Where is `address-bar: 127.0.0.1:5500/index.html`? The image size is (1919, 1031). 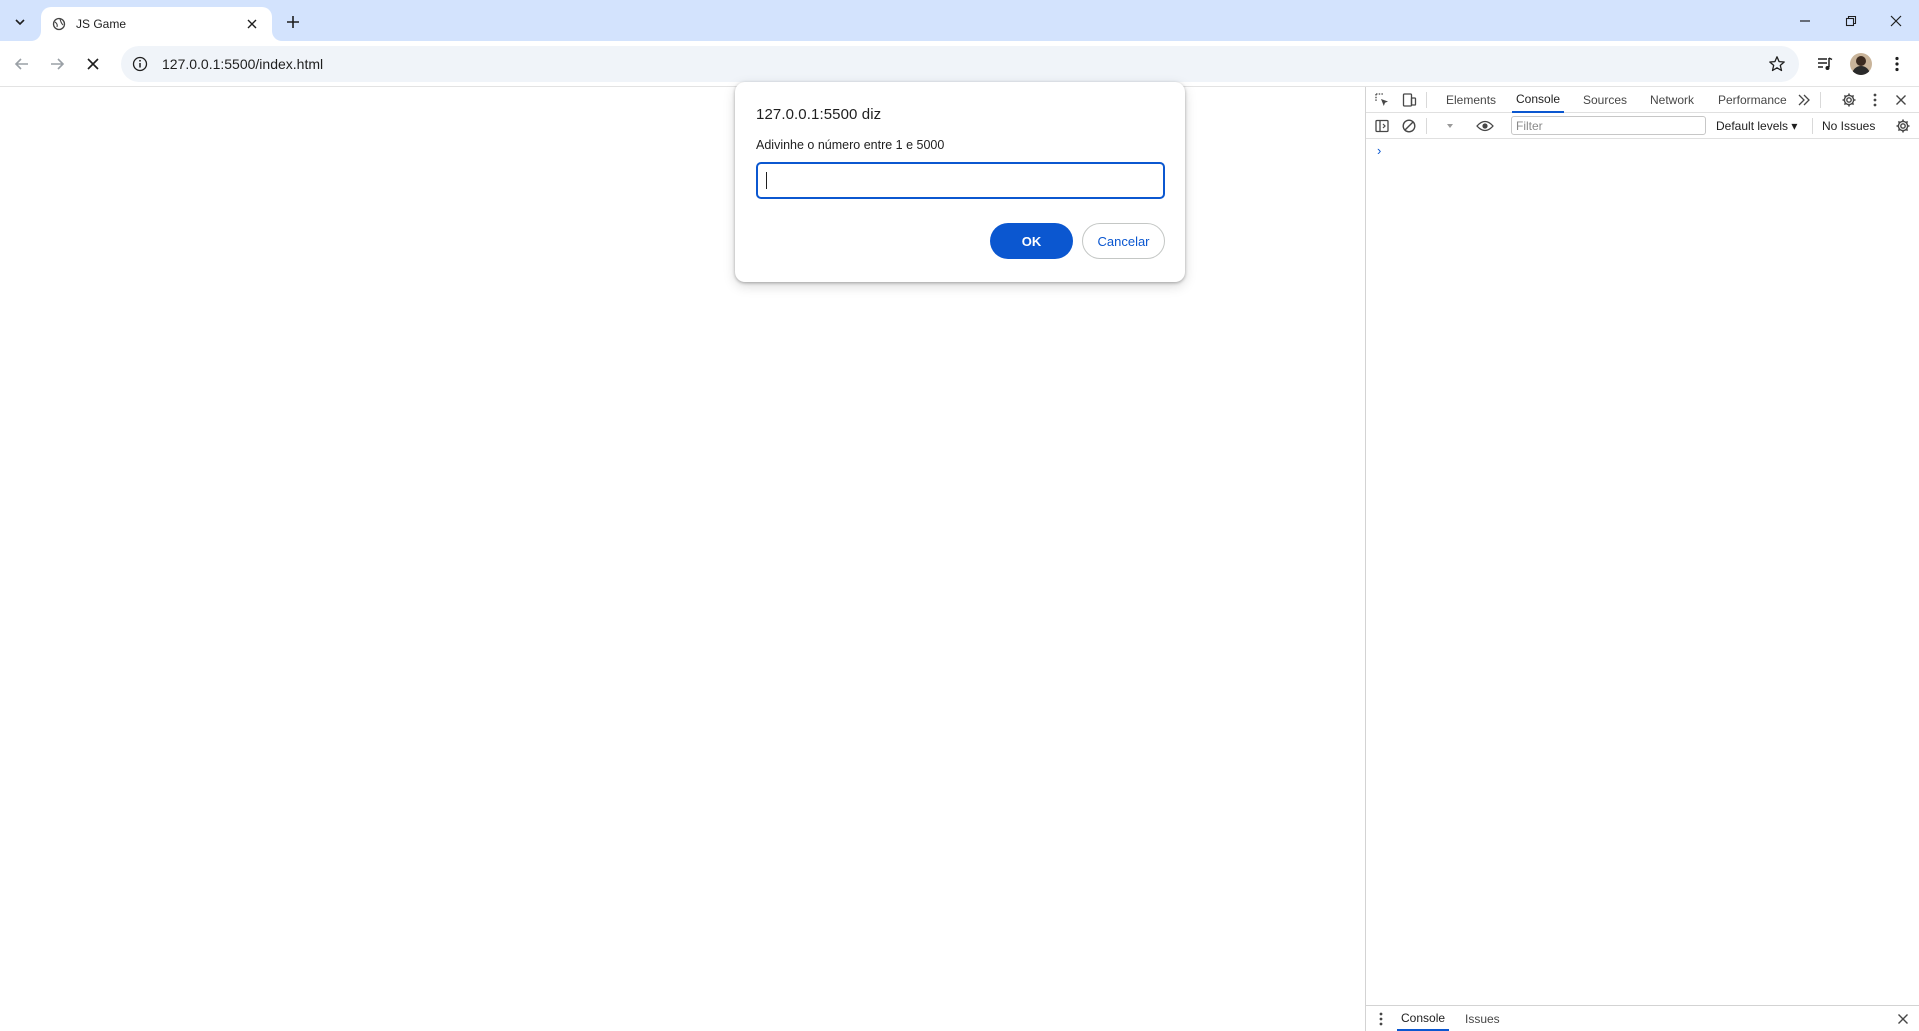 address-bar: 127.0.0.1:5500/index.html is located at coordinates (960, 64).